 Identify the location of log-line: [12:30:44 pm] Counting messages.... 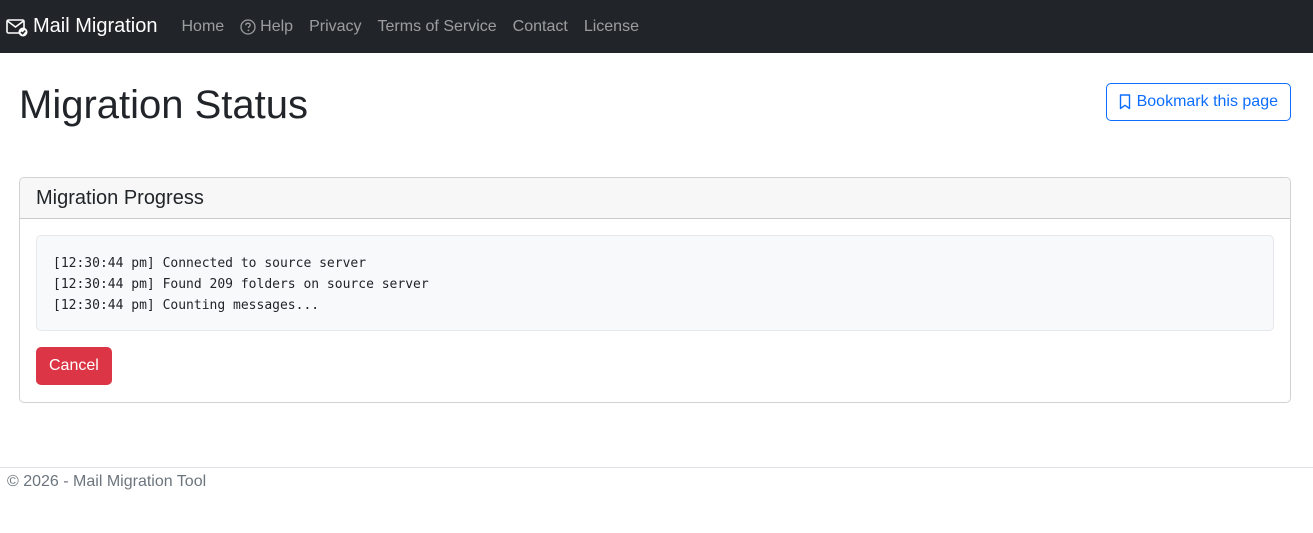
(186, 305).